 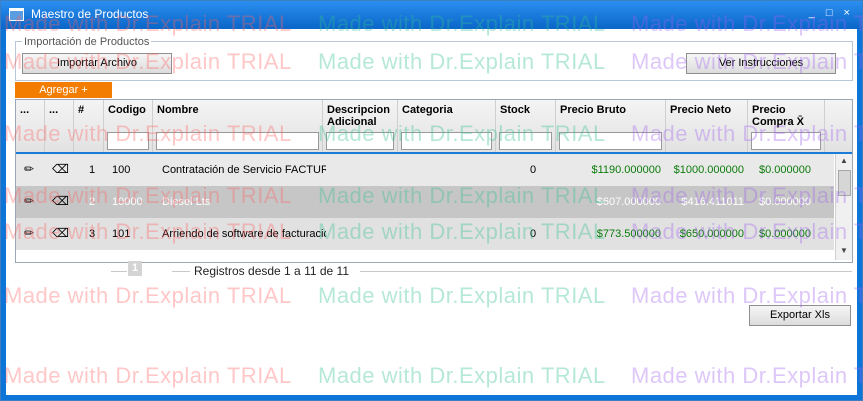 I want to click on cell-nombre: Diesel Lts, so click(x=186, y=202).